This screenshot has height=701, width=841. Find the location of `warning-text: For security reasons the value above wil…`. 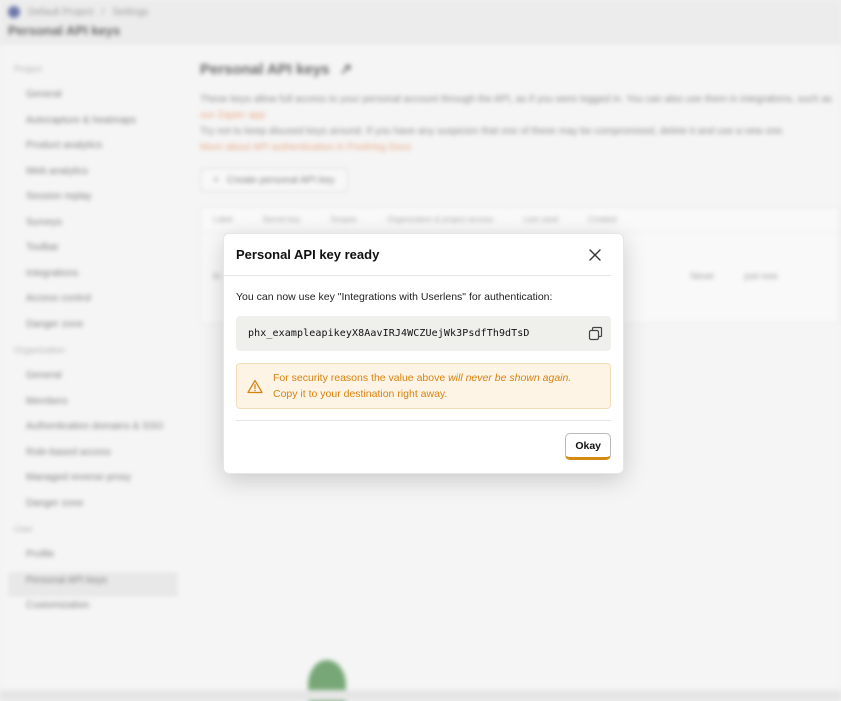

warning-text: For security reasons the value above wil… is located at coordinates (422, 386).